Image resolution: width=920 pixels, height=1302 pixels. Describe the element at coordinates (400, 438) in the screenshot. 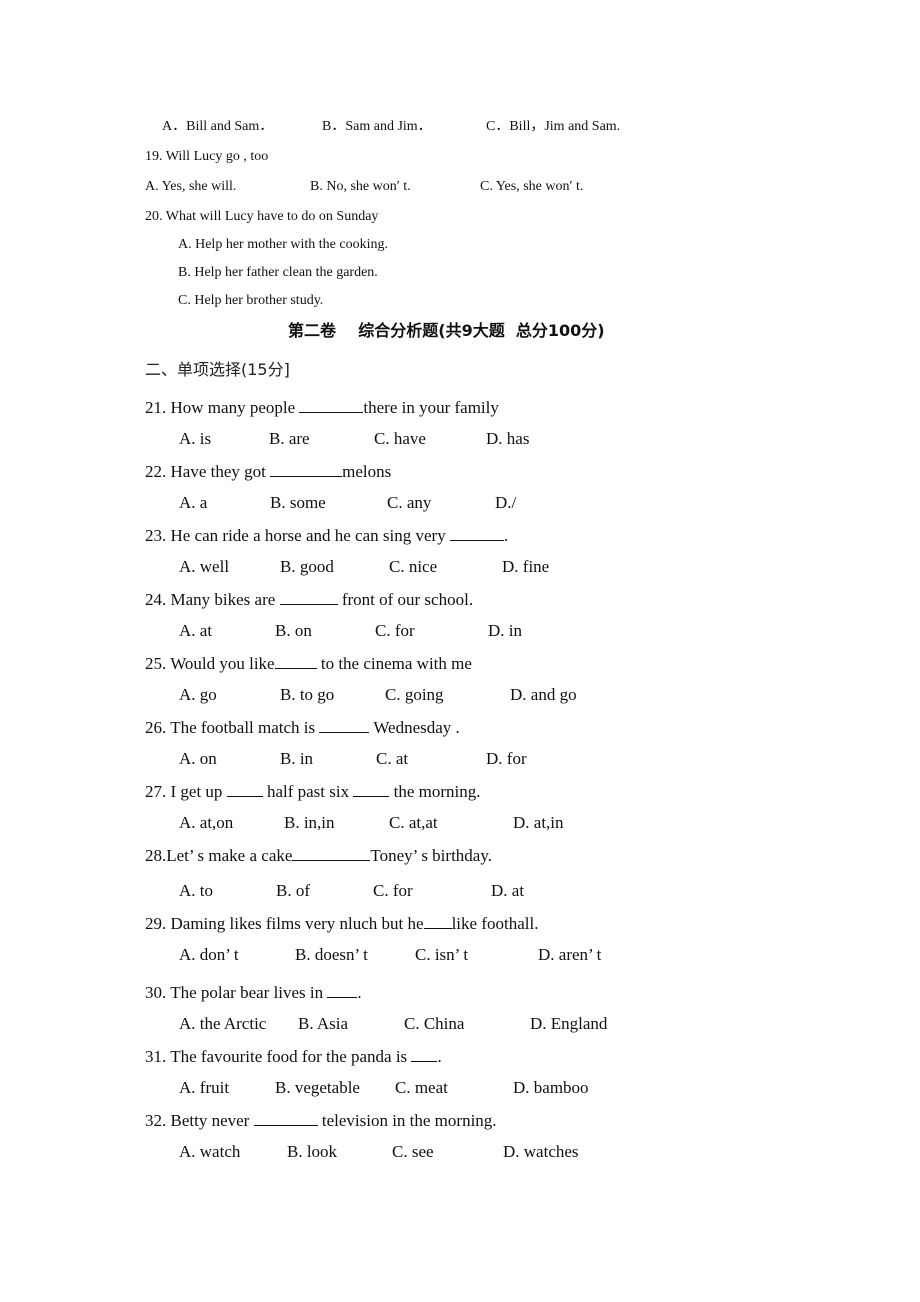

I see `option-c: C. have` at that location.